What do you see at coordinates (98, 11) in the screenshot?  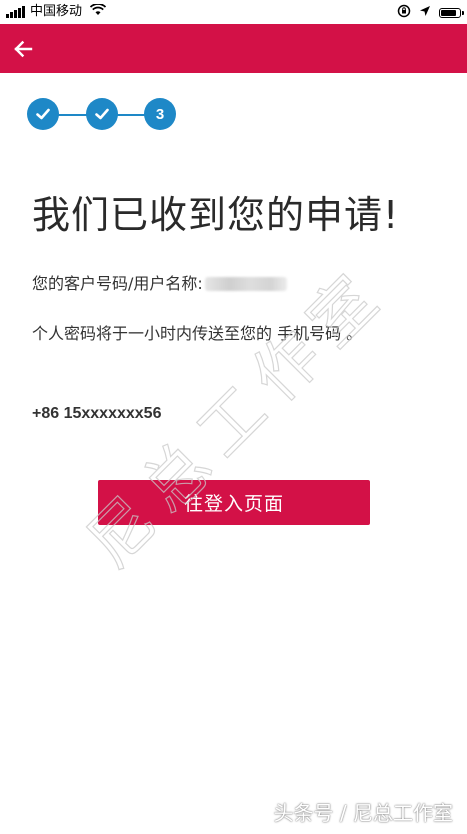 I see `wifi-icon` at bounding box center [98, 11].